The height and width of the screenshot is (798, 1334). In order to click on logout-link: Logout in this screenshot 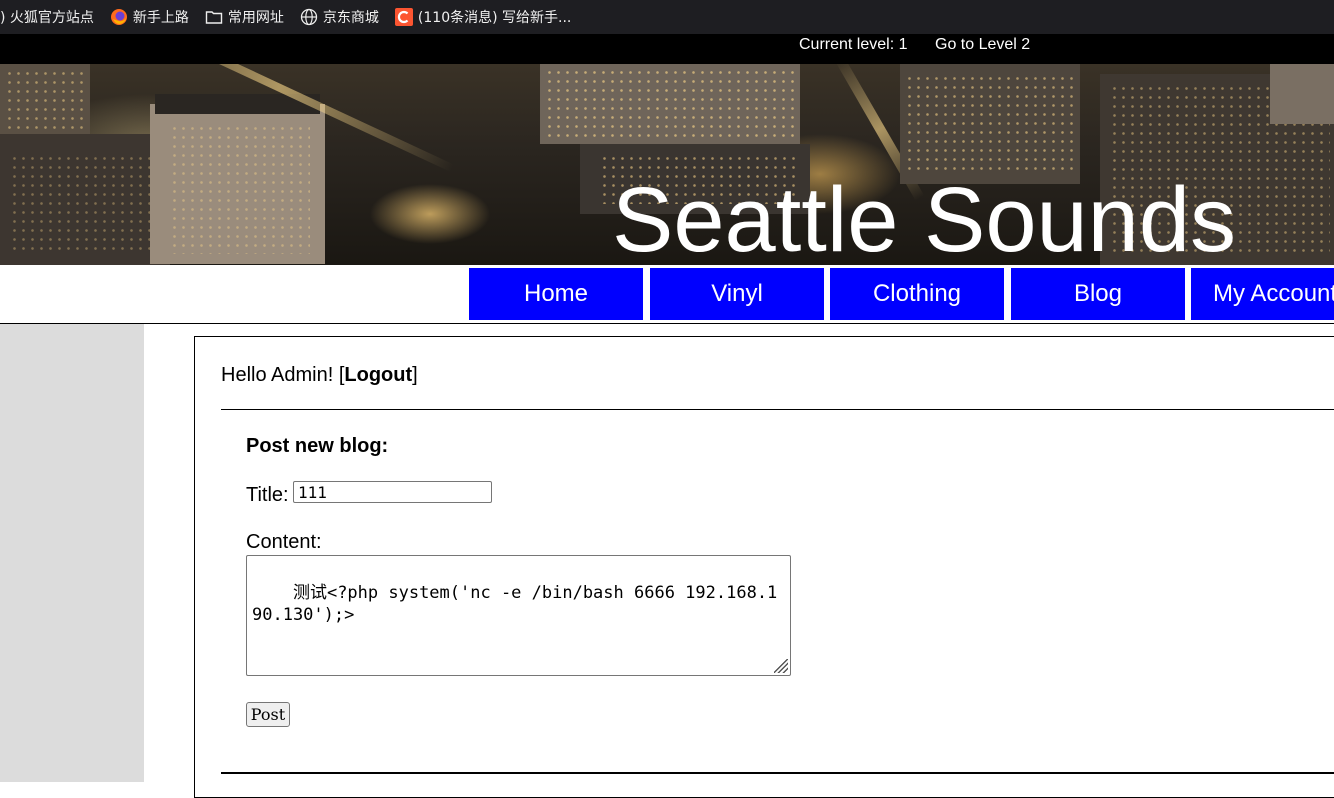, I will do `click(378, 375)`.